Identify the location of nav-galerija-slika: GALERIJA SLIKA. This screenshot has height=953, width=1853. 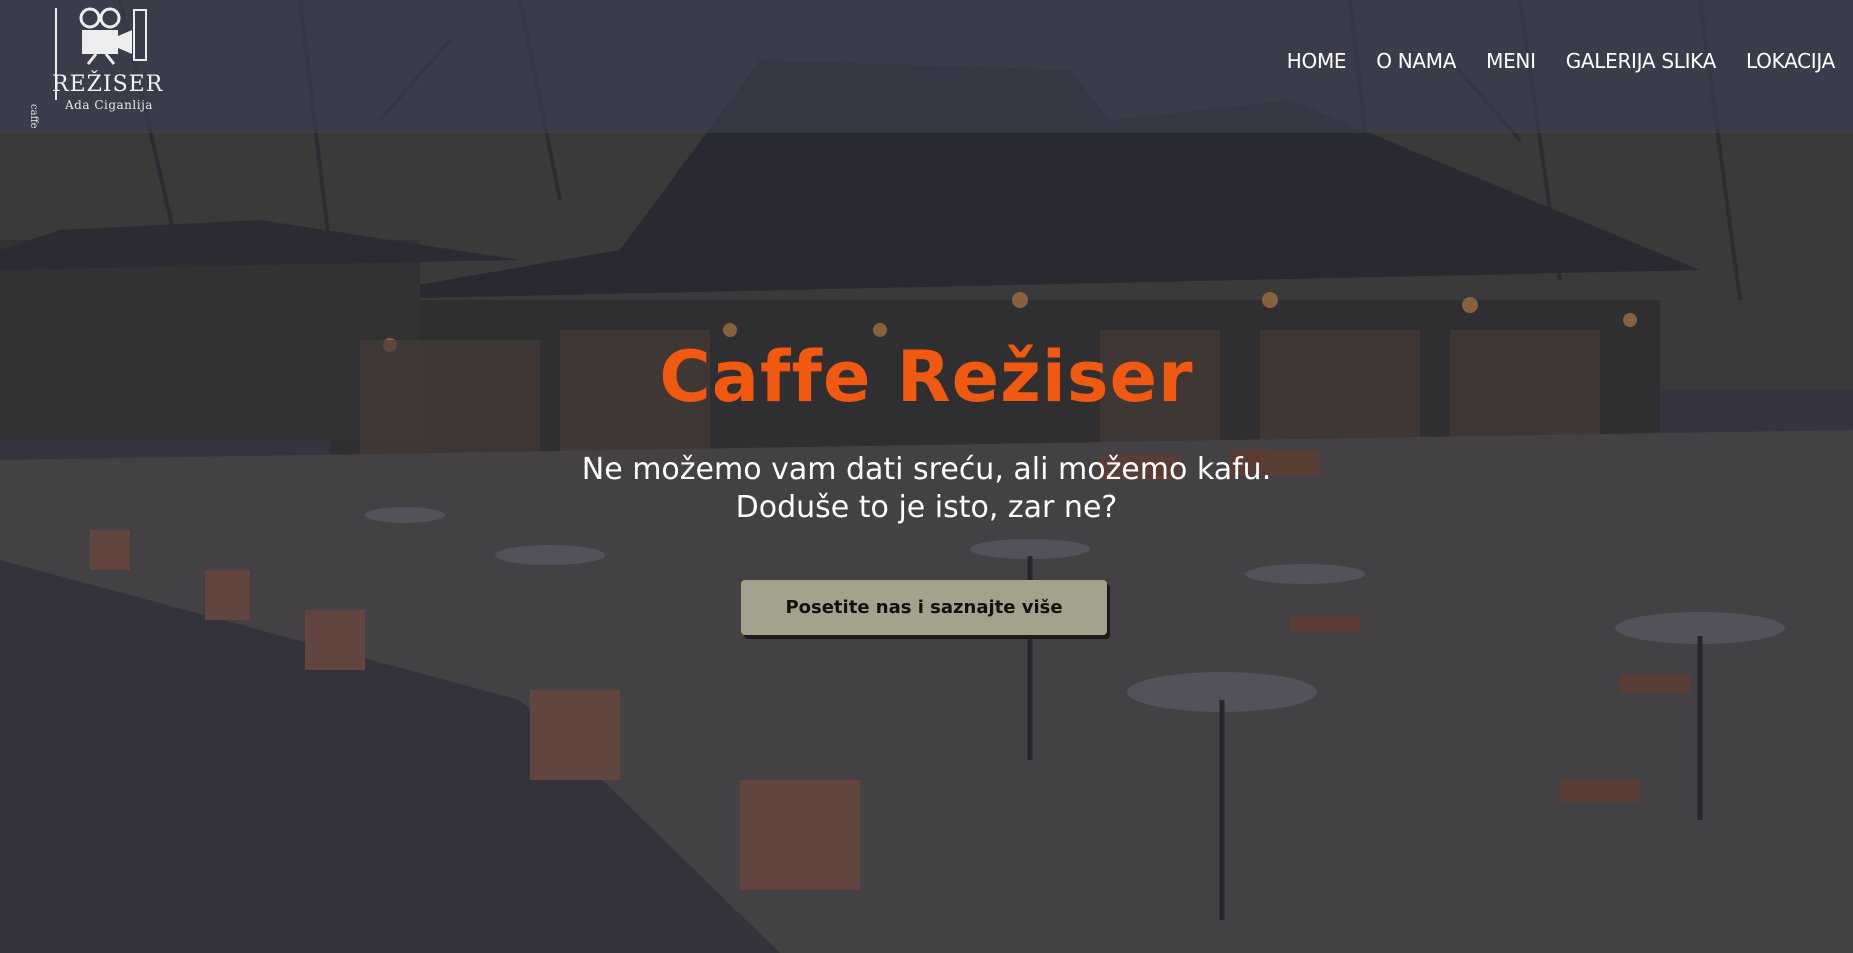
(1641, 61).